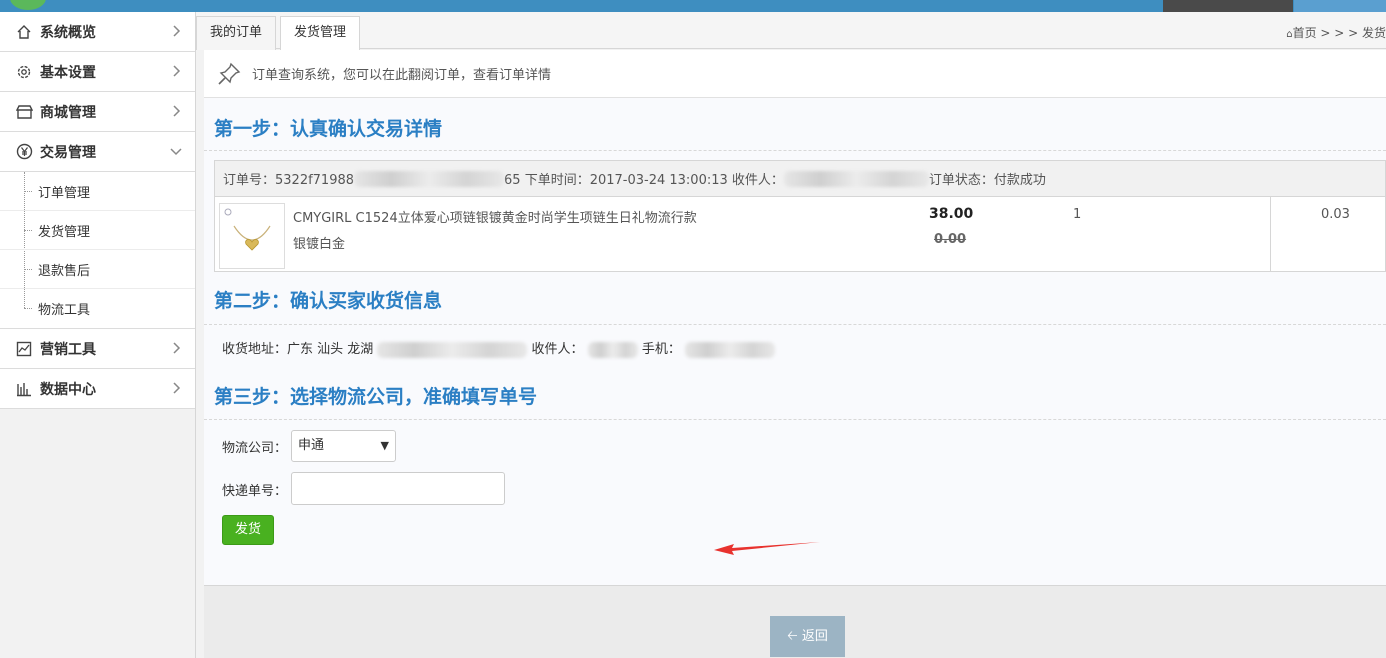 The height and width of the screenshot is (658, 1386). What do you see at coordinates (68, 152) in the screenshot?
I see `sidebar-item-label: 交易管理` at bounding box center [68, 152].